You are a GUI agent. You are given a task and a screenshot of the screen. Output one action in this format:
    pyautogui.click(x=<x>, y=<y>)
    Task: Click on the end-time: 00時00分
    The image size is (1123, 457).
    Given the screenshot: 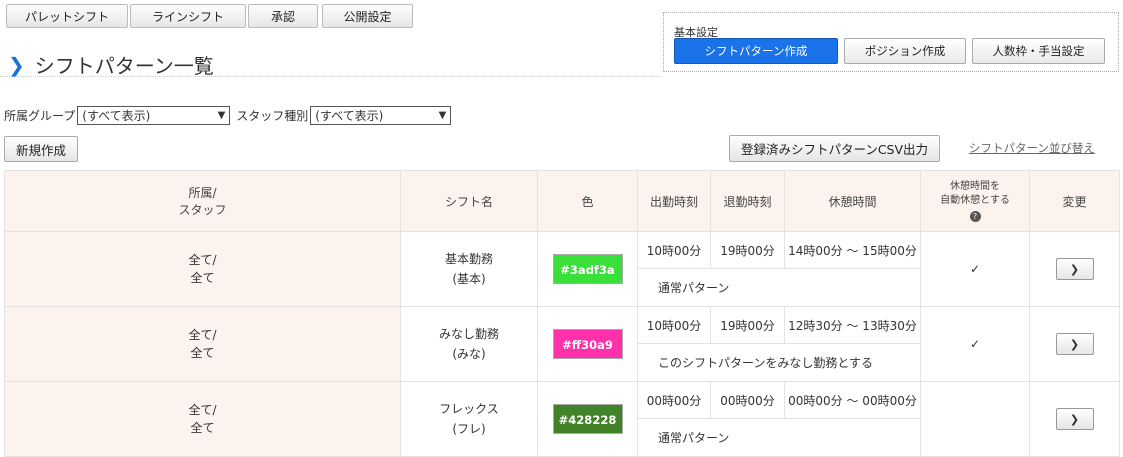 What is the action you would take?
    pyautogui.click(x=747, y=400)
    